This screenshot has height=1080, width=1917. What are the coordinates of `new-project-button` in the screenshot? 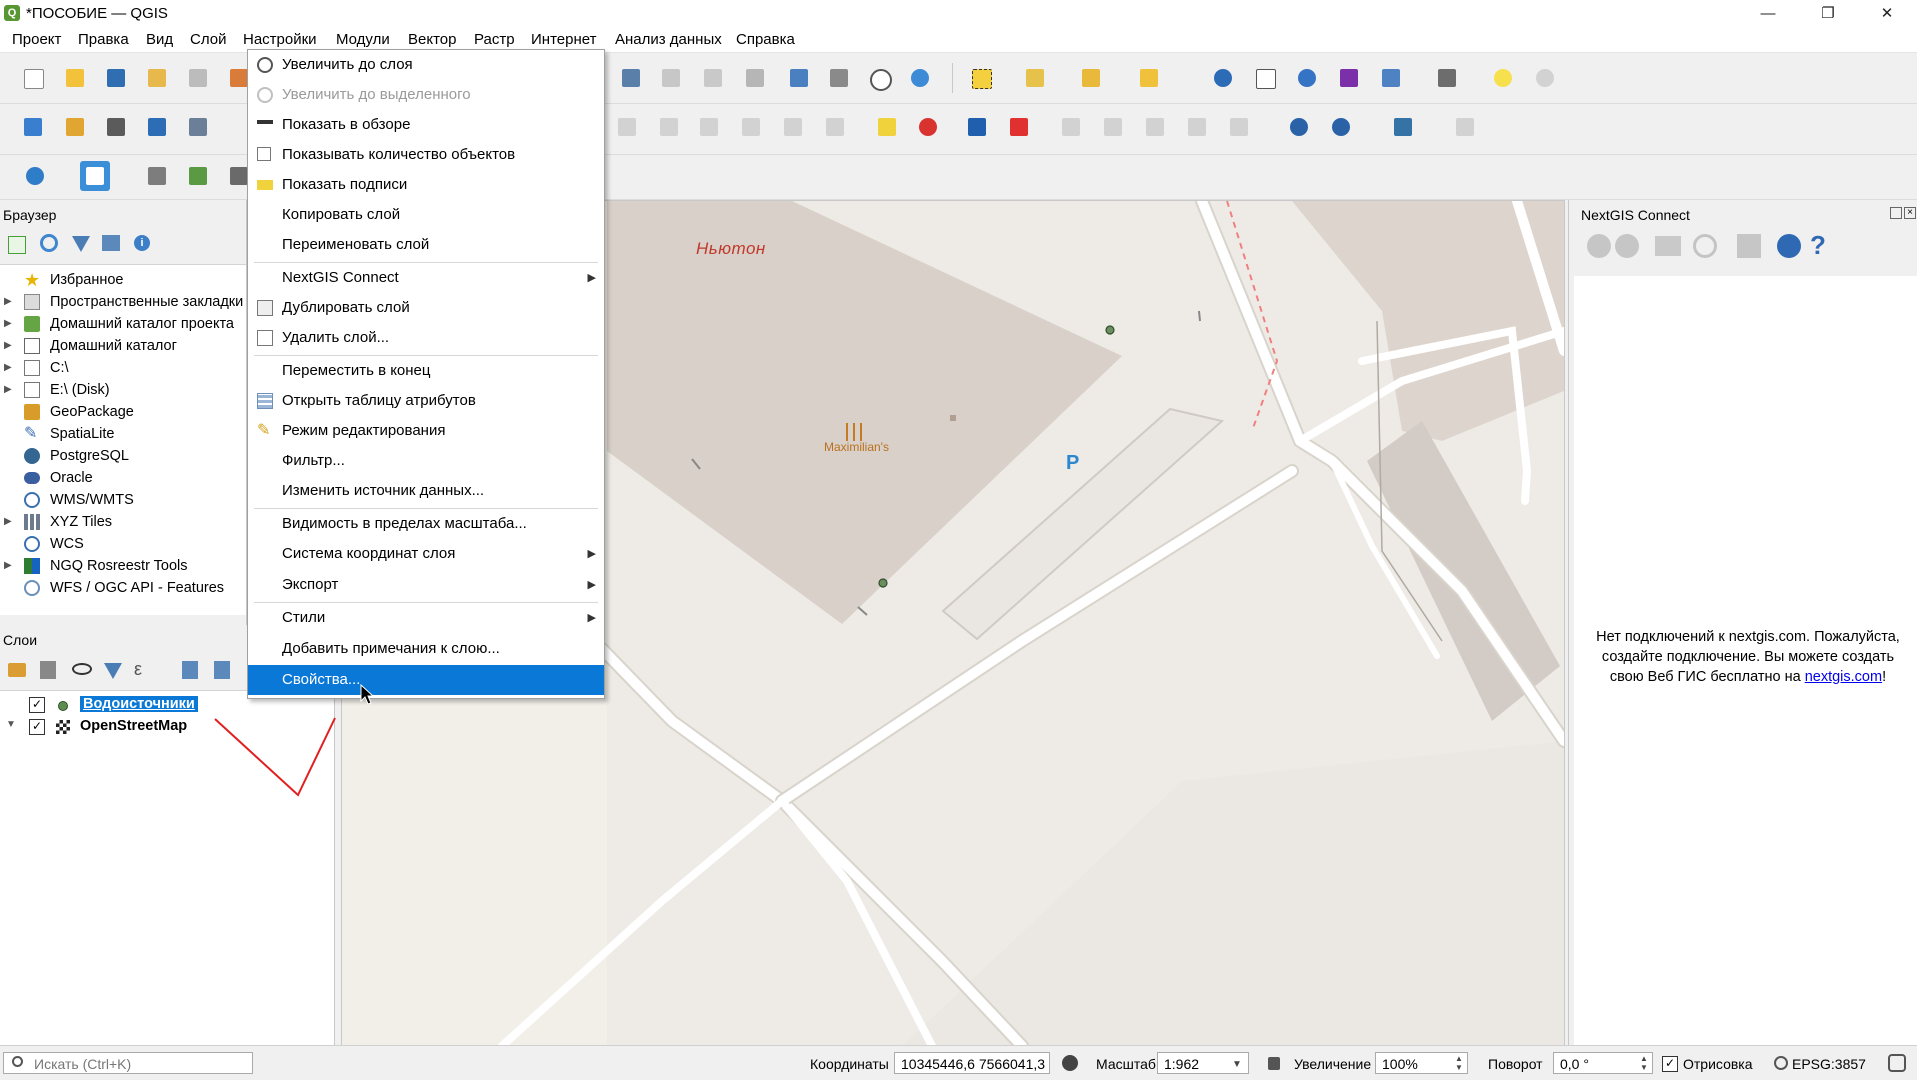 It's located at (33, 78).